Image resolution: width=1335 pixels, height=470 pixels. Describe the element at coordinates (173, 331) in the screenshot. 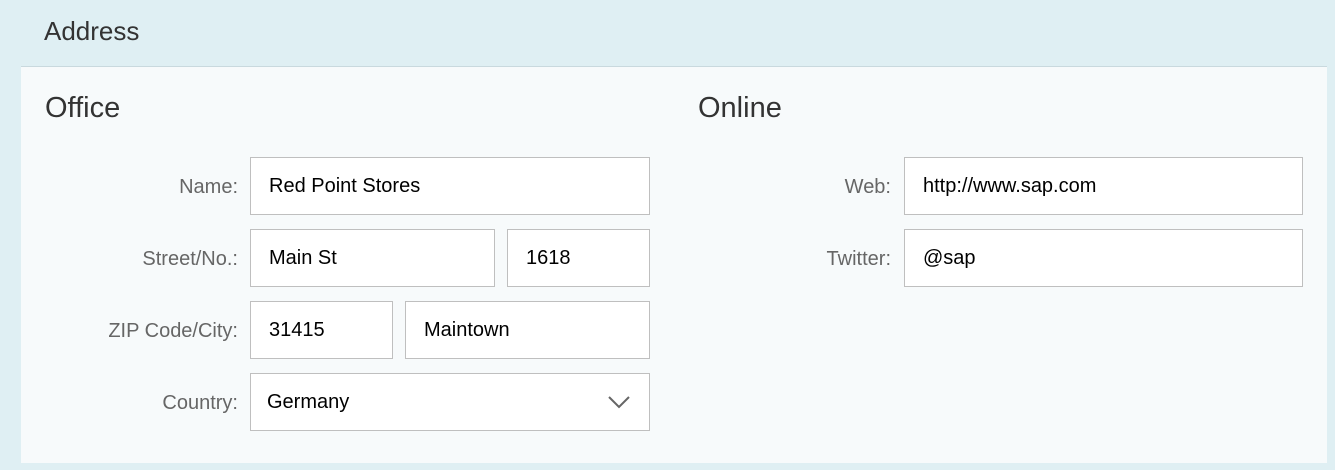

I see `zip-city-label: ZIP Code/City:` at that location.